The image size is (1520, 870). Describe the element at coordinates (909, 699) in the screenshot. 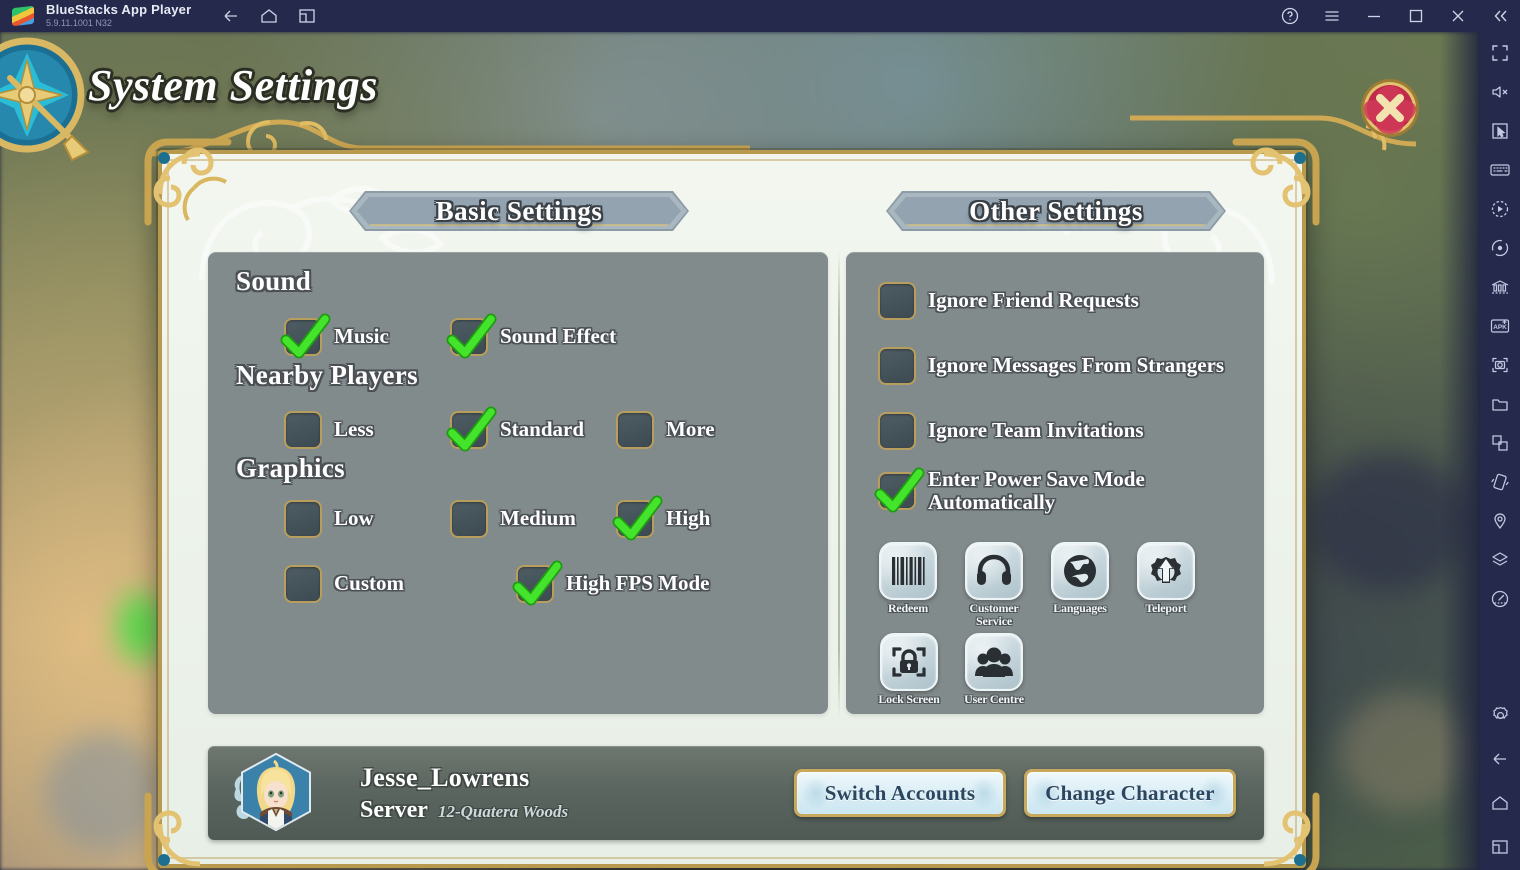

I see `shortcut-label-lock-screen: Lock Screen` at that location.